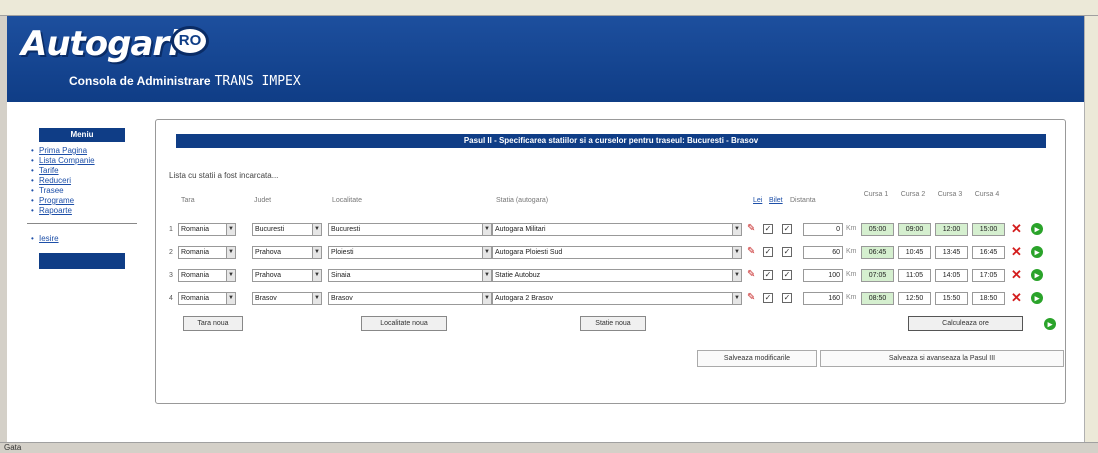 The width and height of the screenshot is (1098, 453). Describe the element at coordinates (617, 252) in the screenshot. I see `station-select: Autogara Ploiesti Sud ▼` at that location.